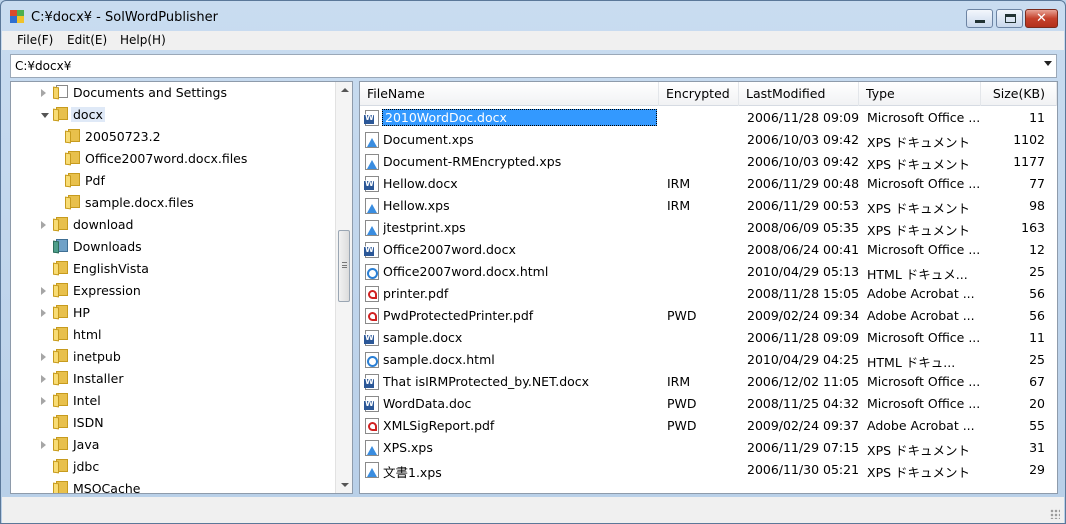  I want to click on file-name-cell: Hellow.docx, so click(420, 183).